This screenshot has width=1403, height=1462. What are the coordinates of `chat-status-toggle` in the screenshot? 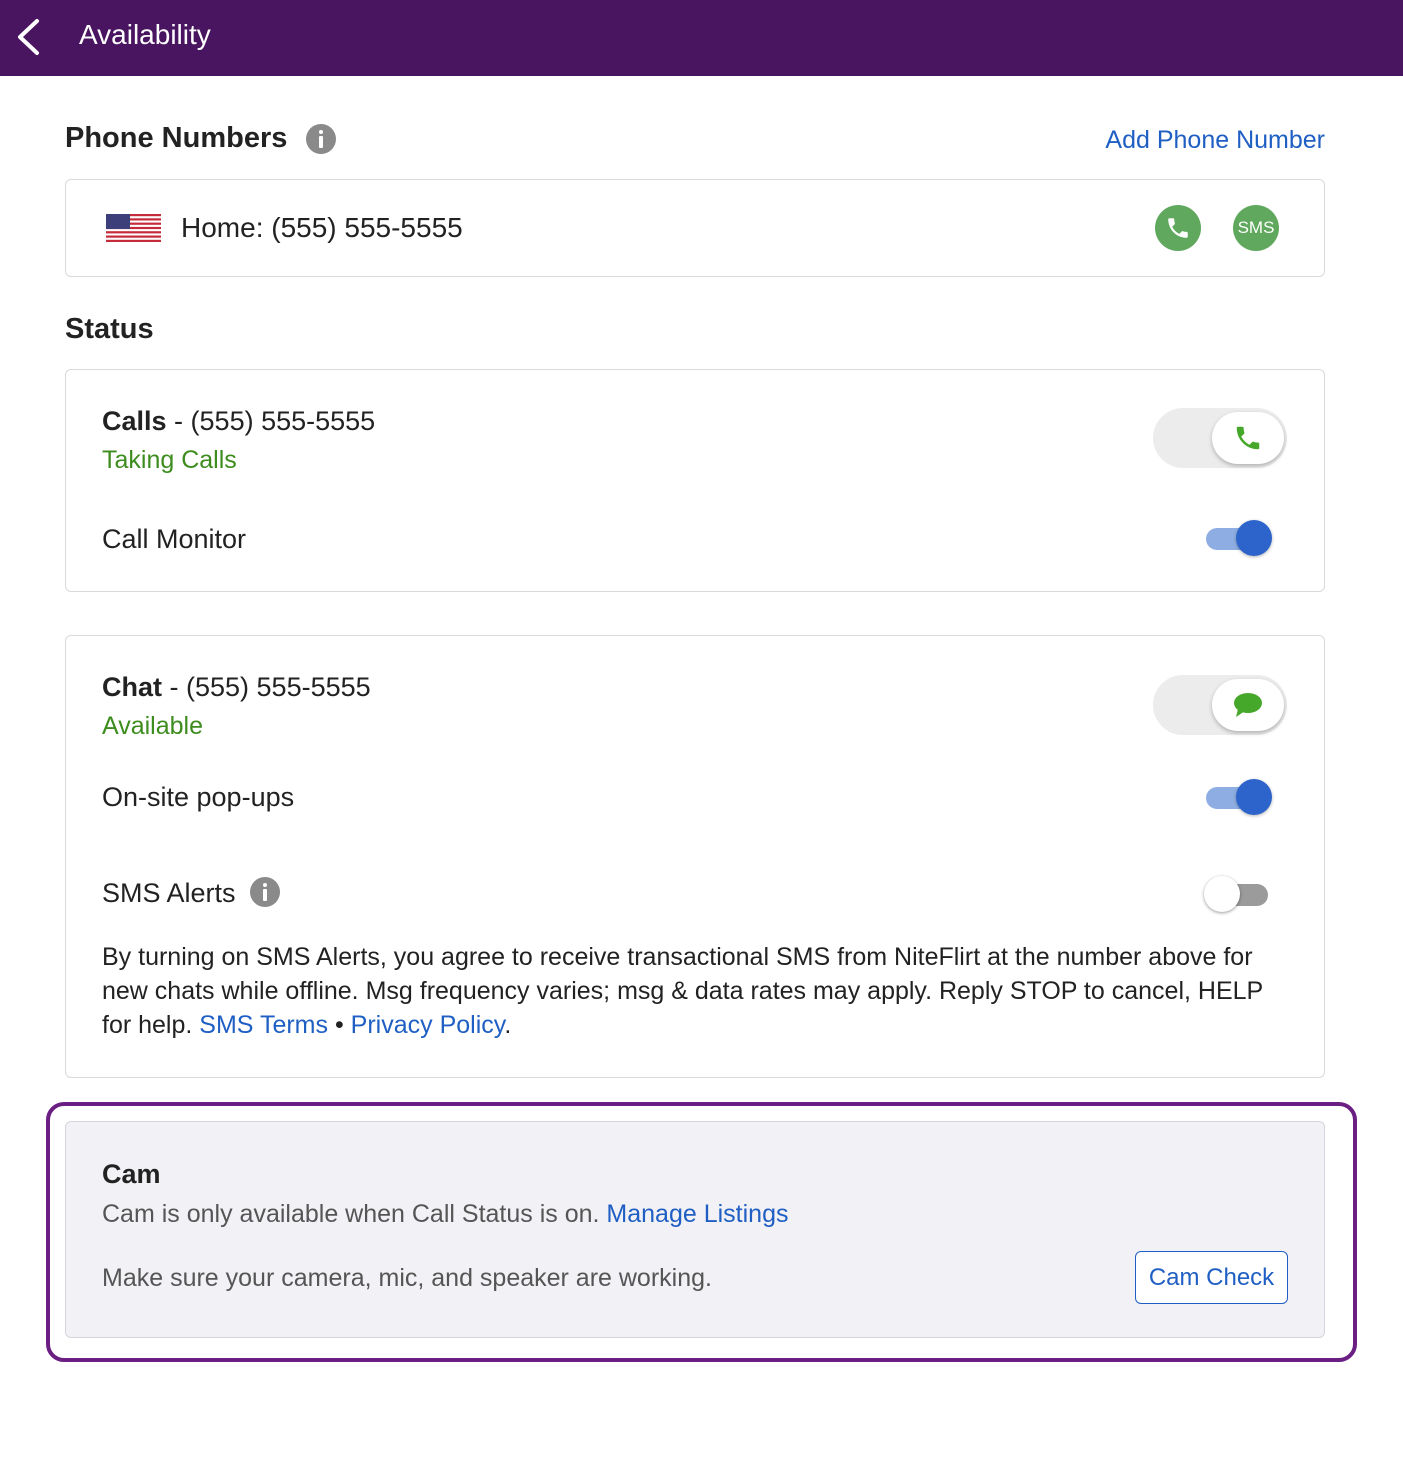 It's located at (1220, 705).